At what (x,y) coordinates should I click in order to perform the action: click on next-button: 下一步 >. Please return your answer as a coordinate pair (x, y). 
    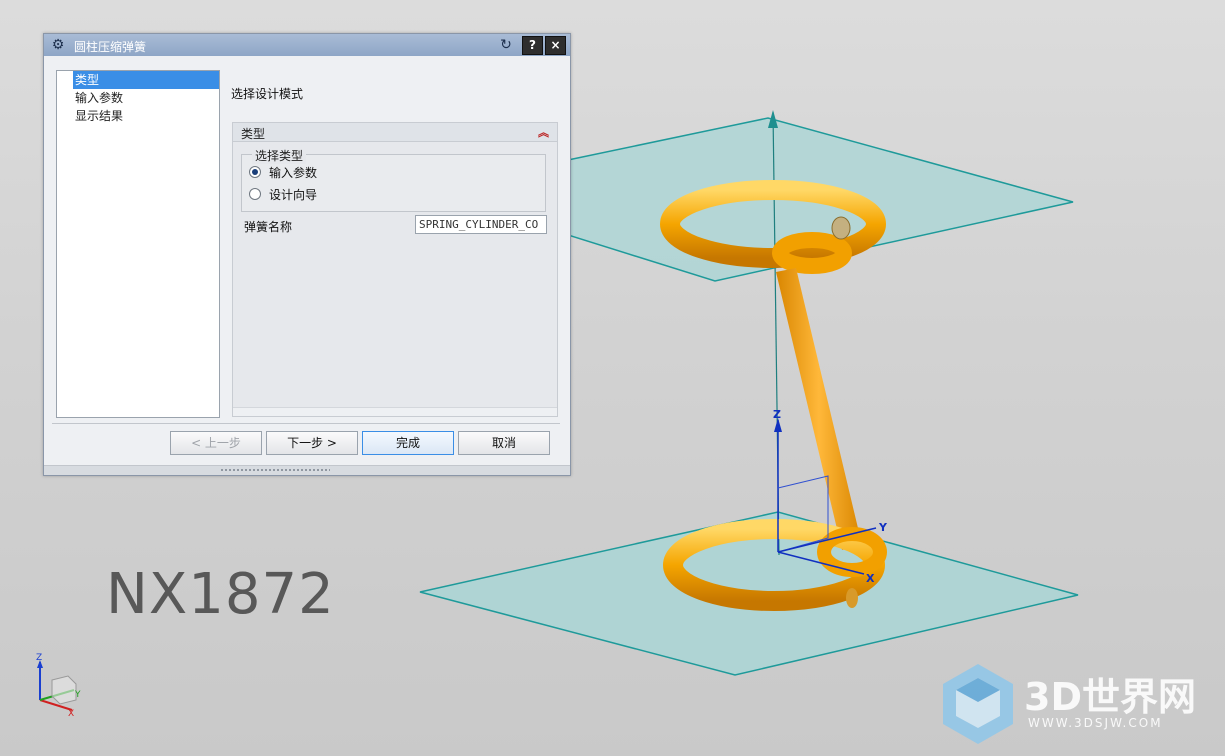
    Looking at the image, I should click on (312, 443).